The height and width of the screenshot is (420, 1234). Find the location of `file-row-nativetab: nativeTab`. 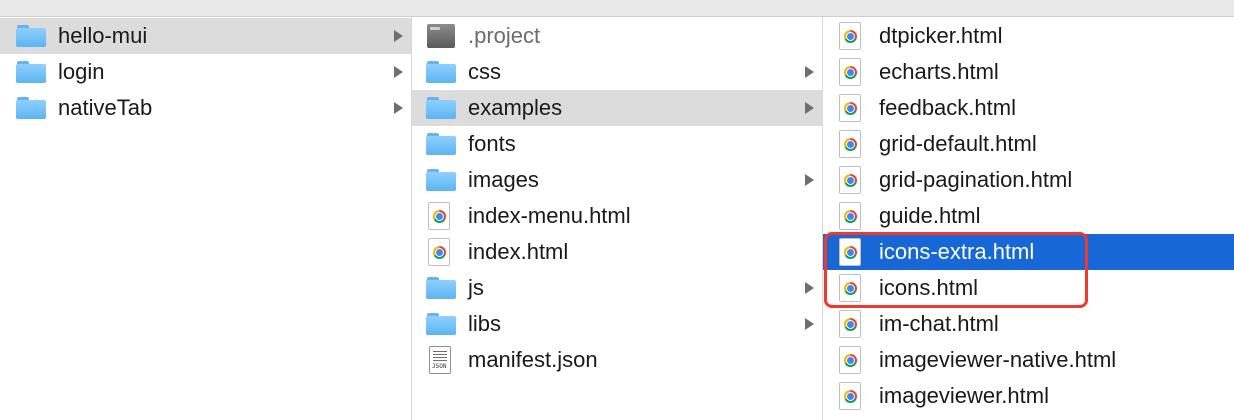

file-row-nativetab: nativeTab is located at coordinates (205, 108).